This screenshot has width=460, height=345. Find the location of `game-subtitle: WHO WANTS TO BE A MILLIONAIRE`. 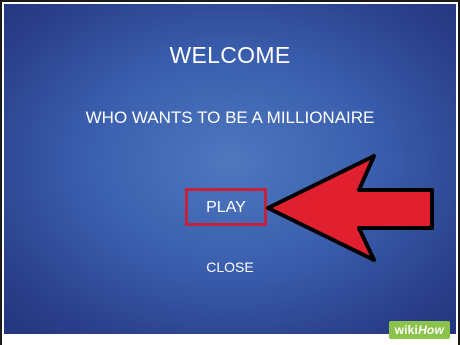

game-subtitle: WHO WANTS TO BE A MILLIONAIRE is located at coordinates (230, 117).